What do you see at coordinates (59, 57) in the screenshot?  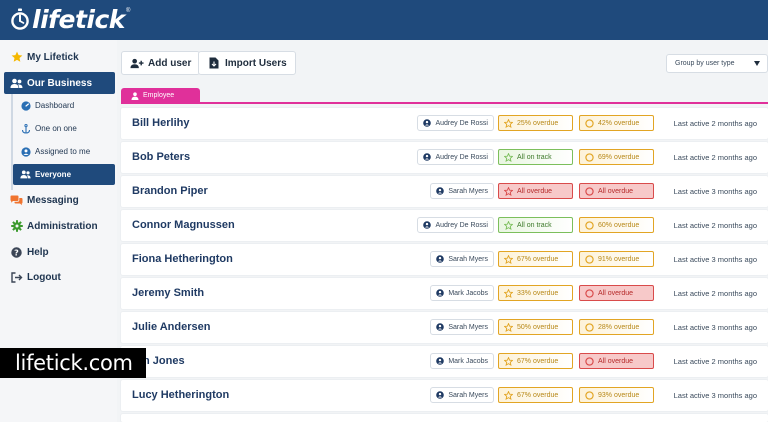 I see `sidebar-item-my-lifetick: My Lifetick` at bounding box center [59, 57].